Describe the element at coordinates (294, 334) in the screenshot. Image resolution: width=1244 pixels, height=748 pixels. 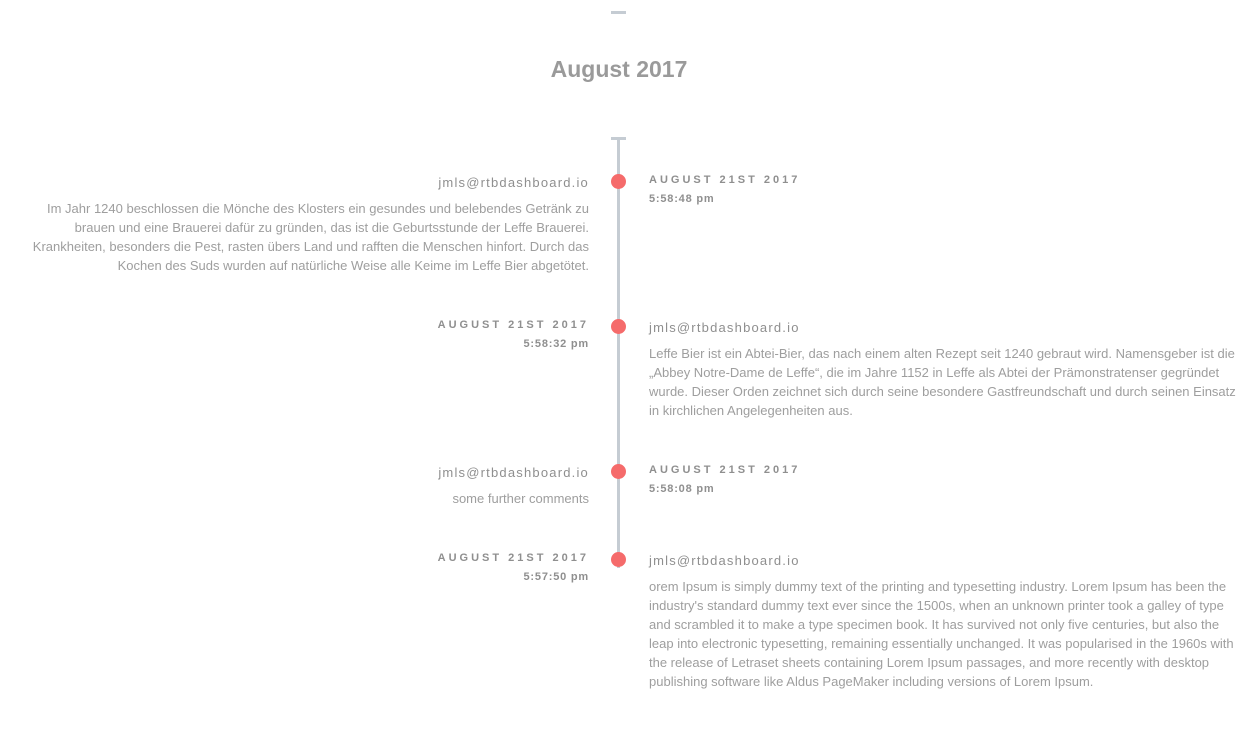
I see `timeline-entry-meta: AUGUST 21ST 2017 5:58:32 pm` at that location.